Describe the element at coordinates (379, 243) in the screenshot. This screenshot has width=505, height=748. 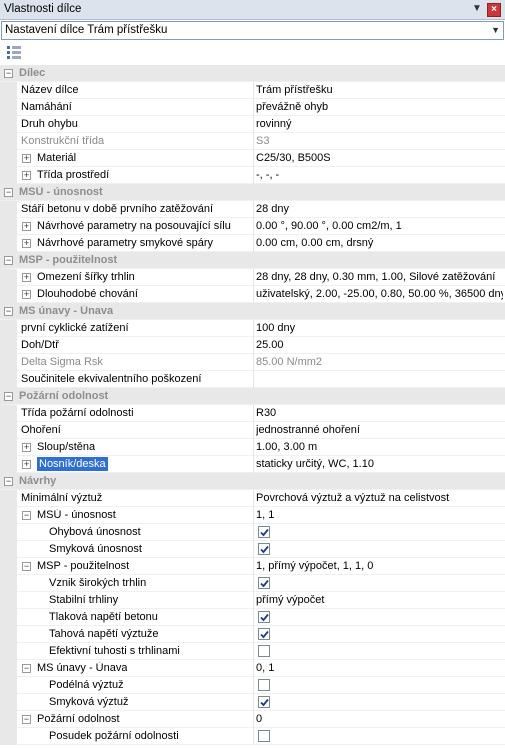
I see `property-value: 0.00 cm, 0.00 cm, drsný` at that location.